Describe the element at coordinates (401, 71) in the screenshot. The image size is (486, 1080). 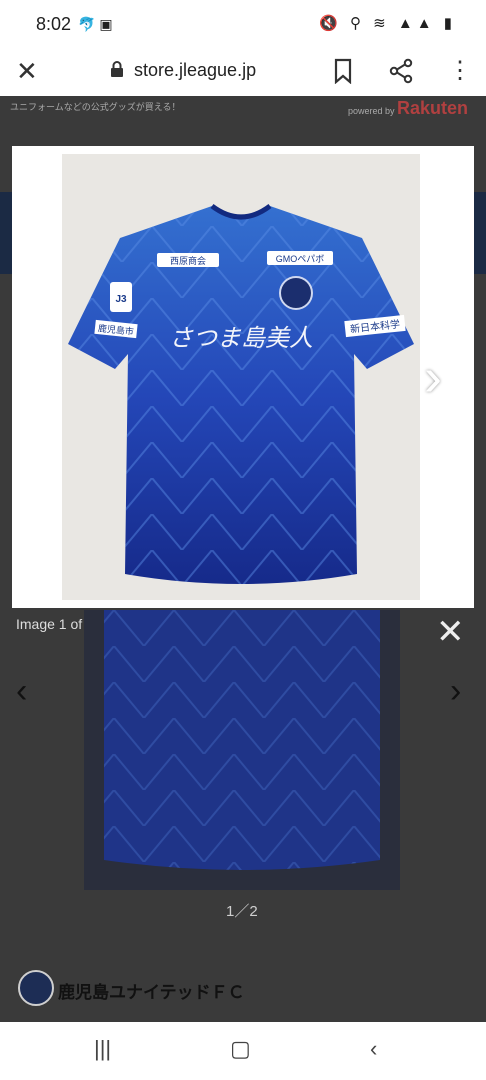
I see `share-icon` at that location.